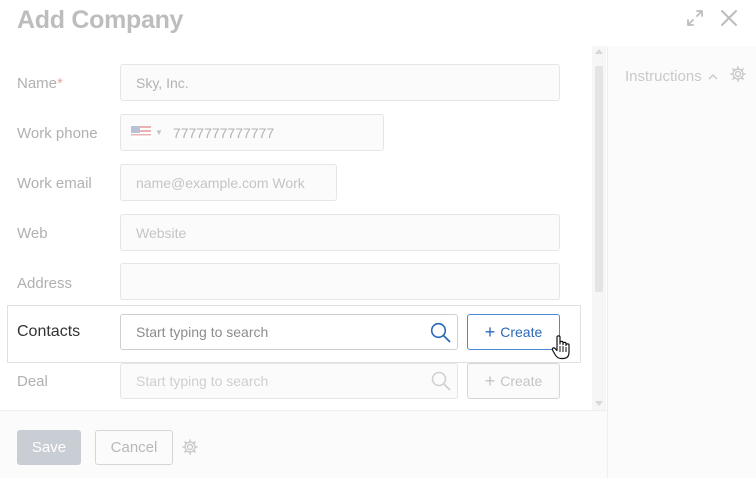  I want to click on contacts-create-label: Create, so click(521, 332).